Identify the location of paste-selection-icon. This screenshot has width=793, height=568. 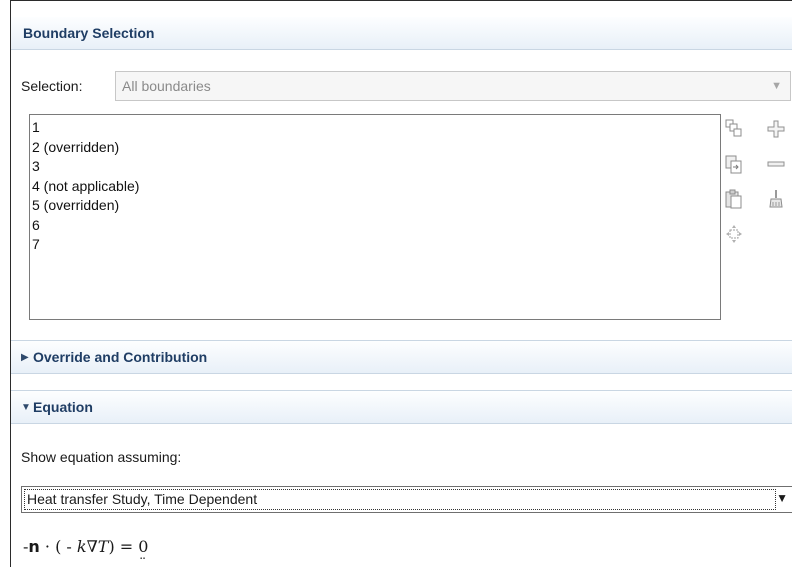
(734, 164).